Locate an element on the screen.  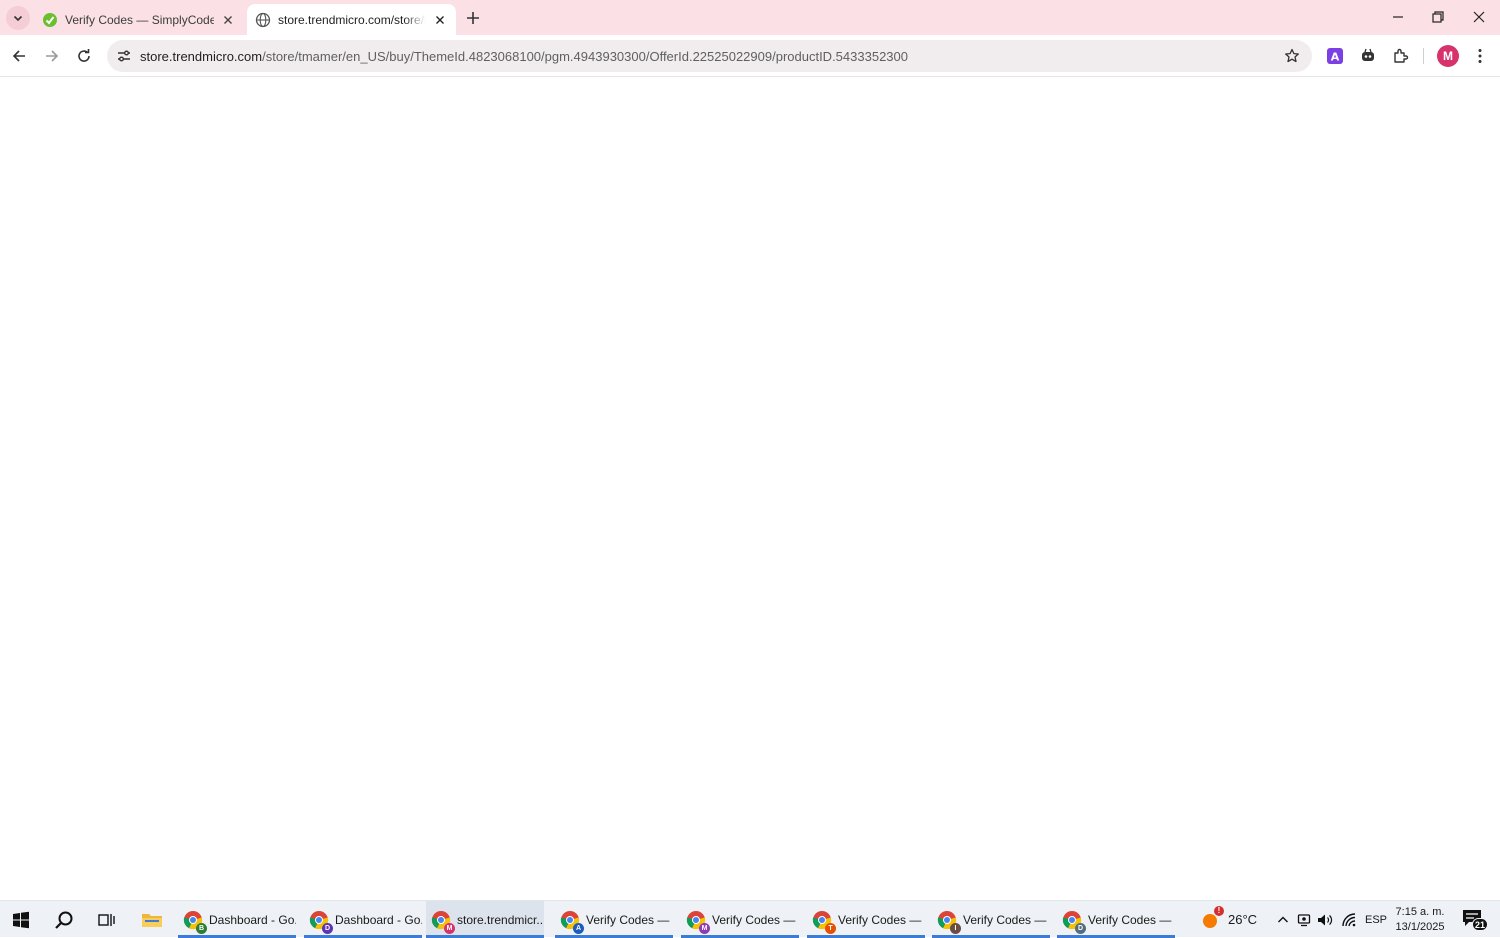
wifi-icon is located at coordinates (1349, 920).